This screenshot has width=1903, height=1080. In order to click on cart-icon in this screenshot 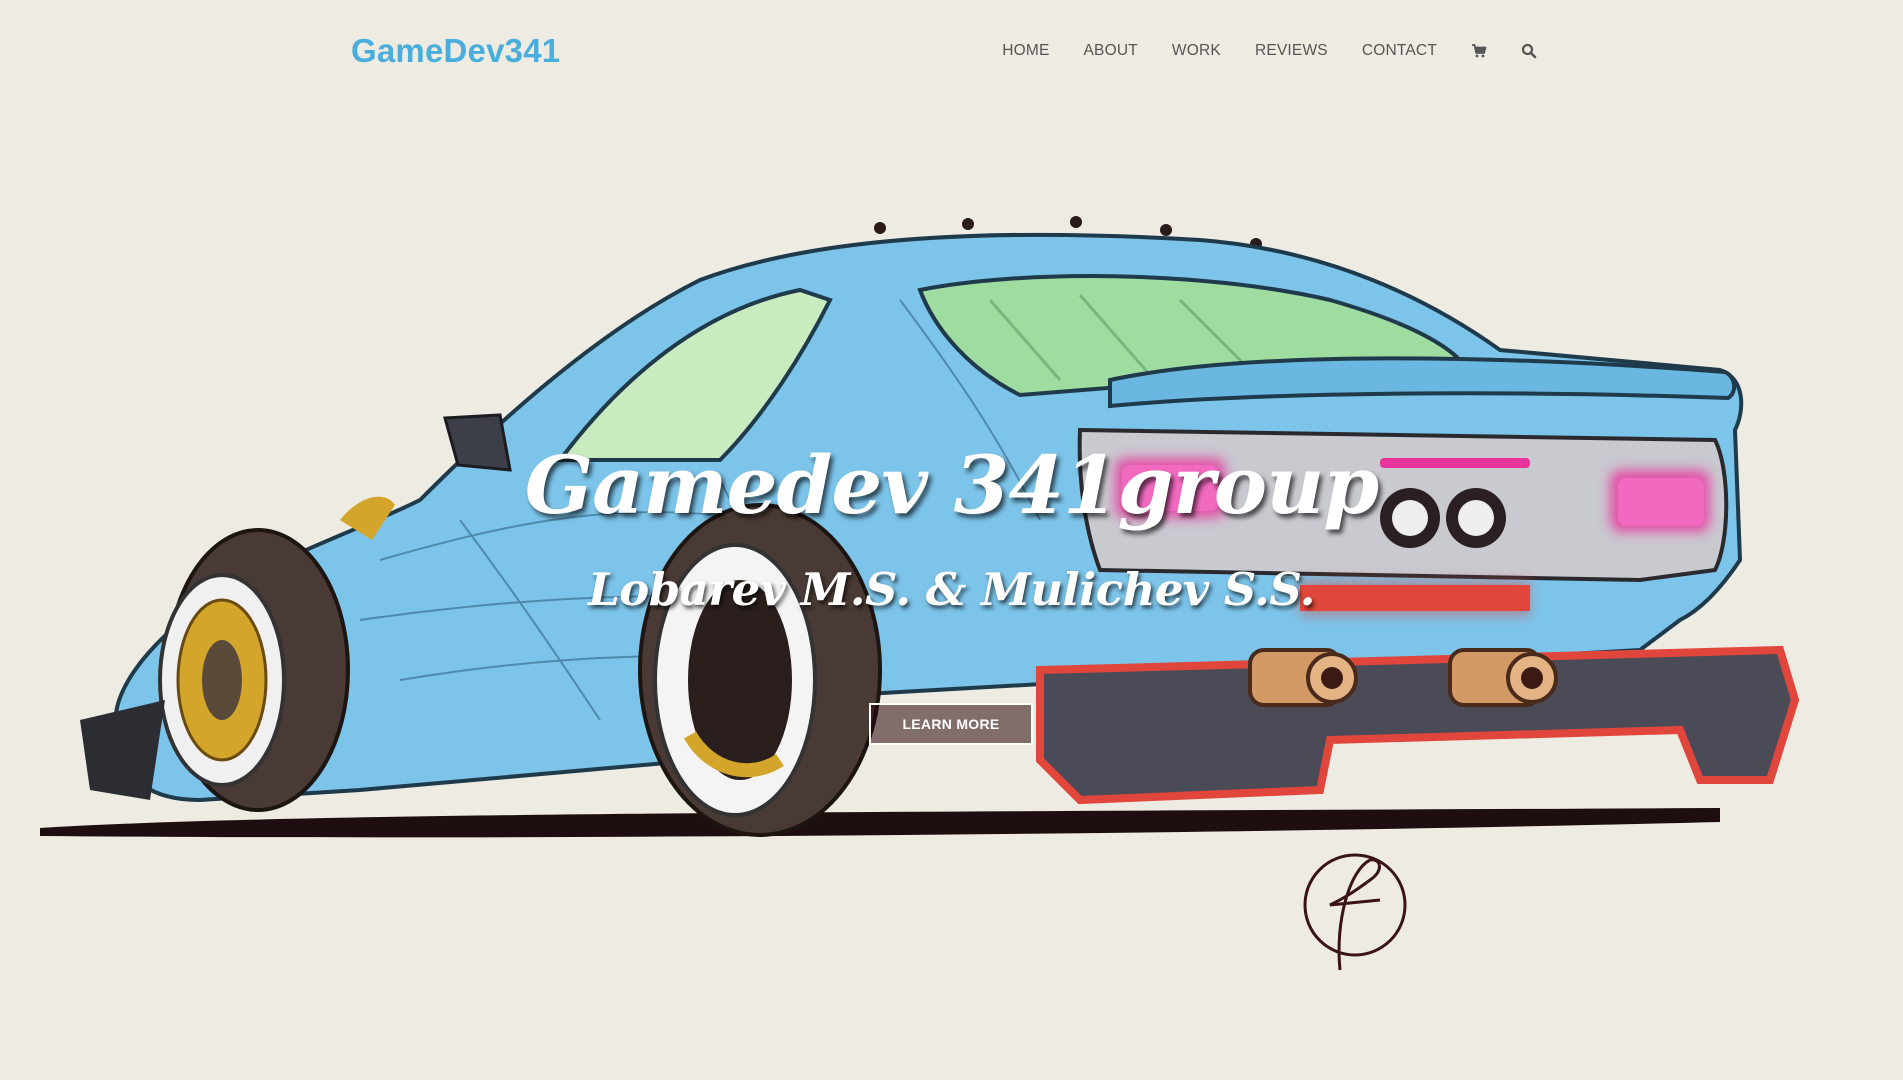, I will do `click(1479, 51)`.